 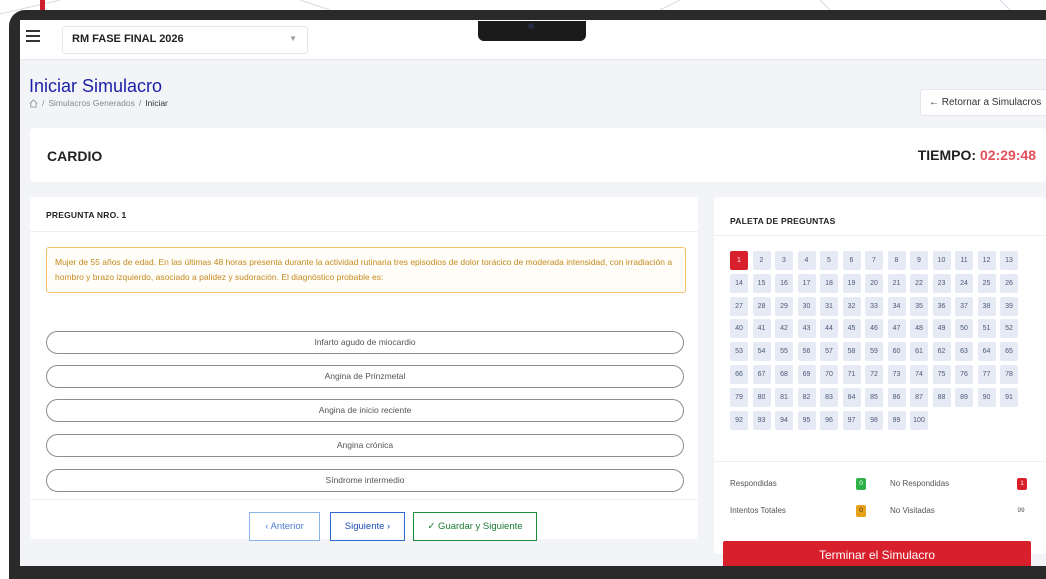 What do you see at coordinates (739, 420) in the screenshot?
I see `palette-question-92: 92` at bounding box center [739, 420].